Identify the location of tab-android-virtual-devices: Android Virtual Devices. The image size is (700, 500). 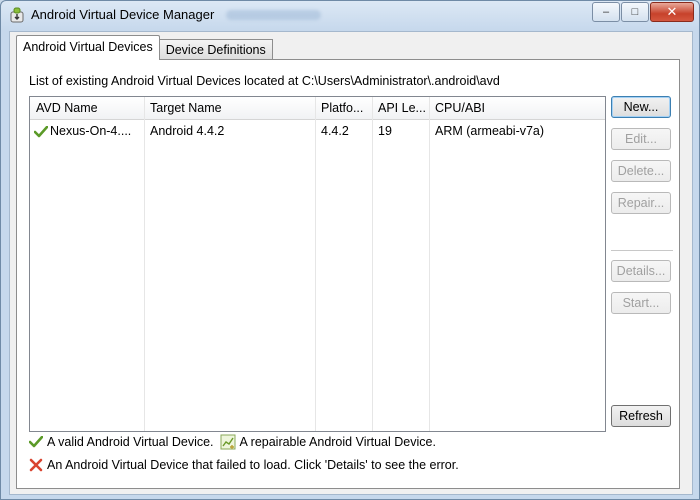
(88, 47).